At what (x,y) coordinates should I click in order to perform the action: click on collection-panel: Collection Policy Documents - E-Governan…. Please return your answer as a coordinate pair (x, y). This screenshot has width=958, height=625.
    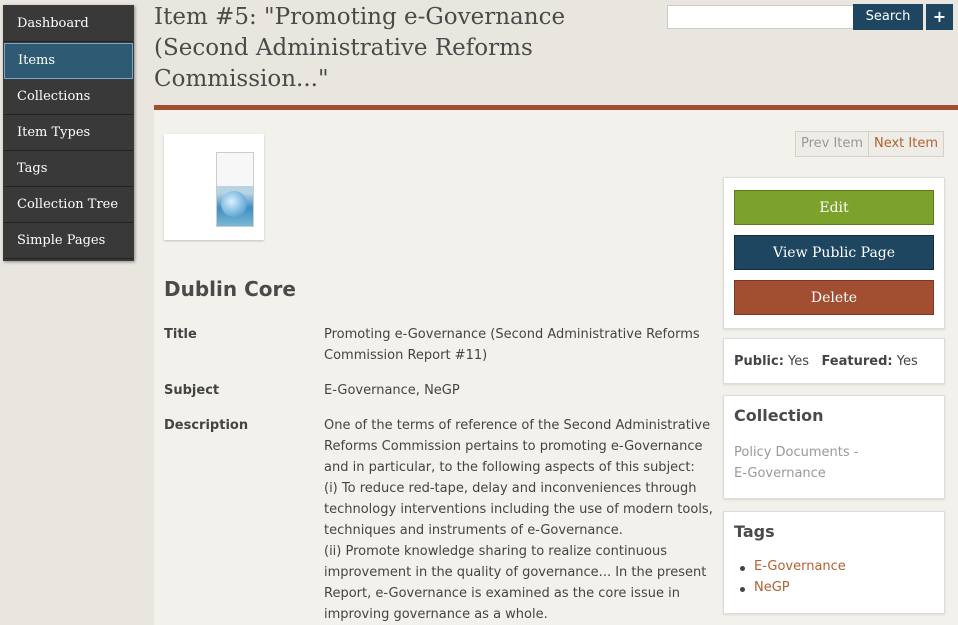
    Looking at the image, I should click on (834, 447).